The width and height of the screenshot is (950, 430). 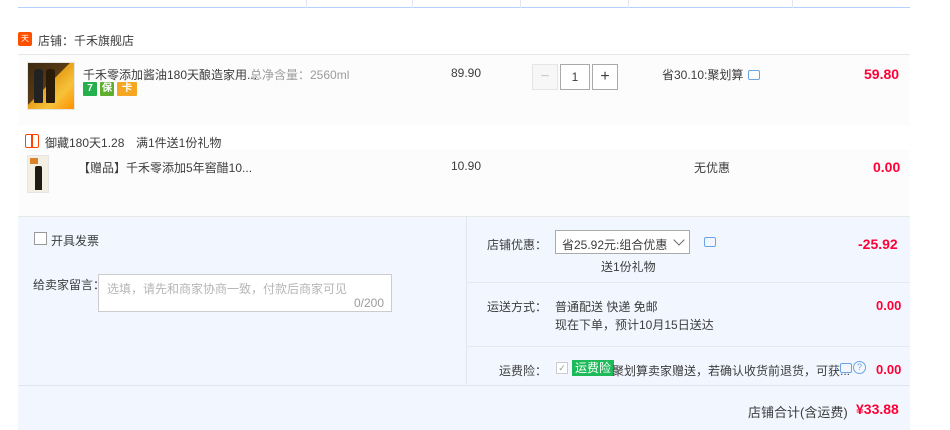 What do you see at coordinates (679, 240) in the screenshot?
I see `chevron-down-icon` at bounding box center [679, 240].